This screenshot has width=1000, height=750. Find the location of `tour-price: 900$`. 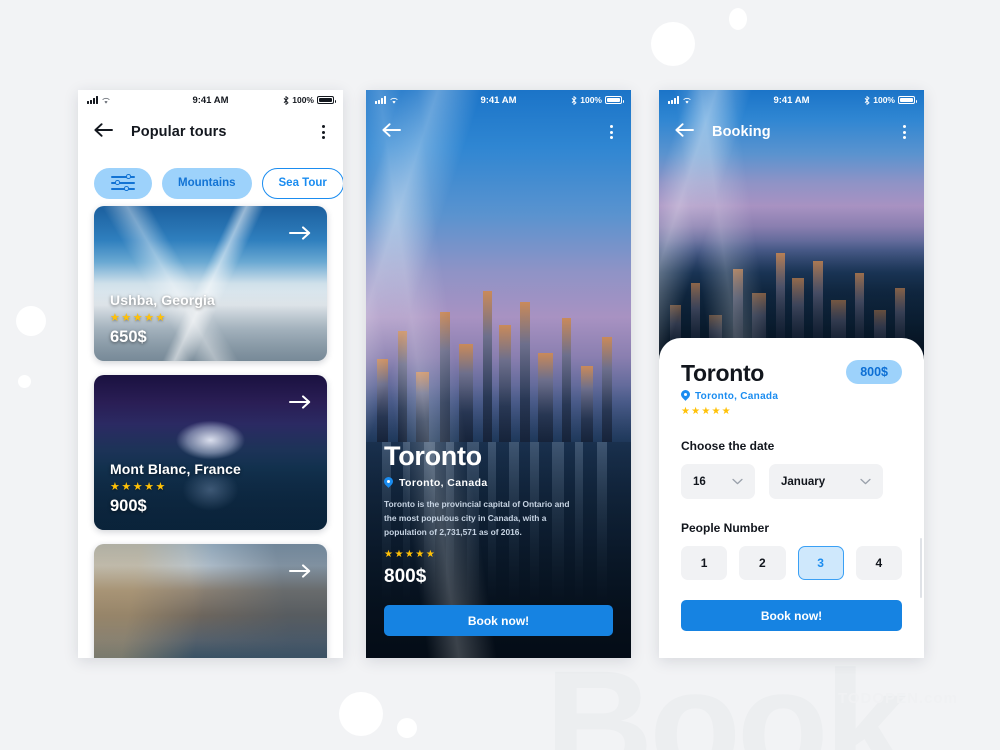

tour-price: 900$ is located at coordinates (128, 506).